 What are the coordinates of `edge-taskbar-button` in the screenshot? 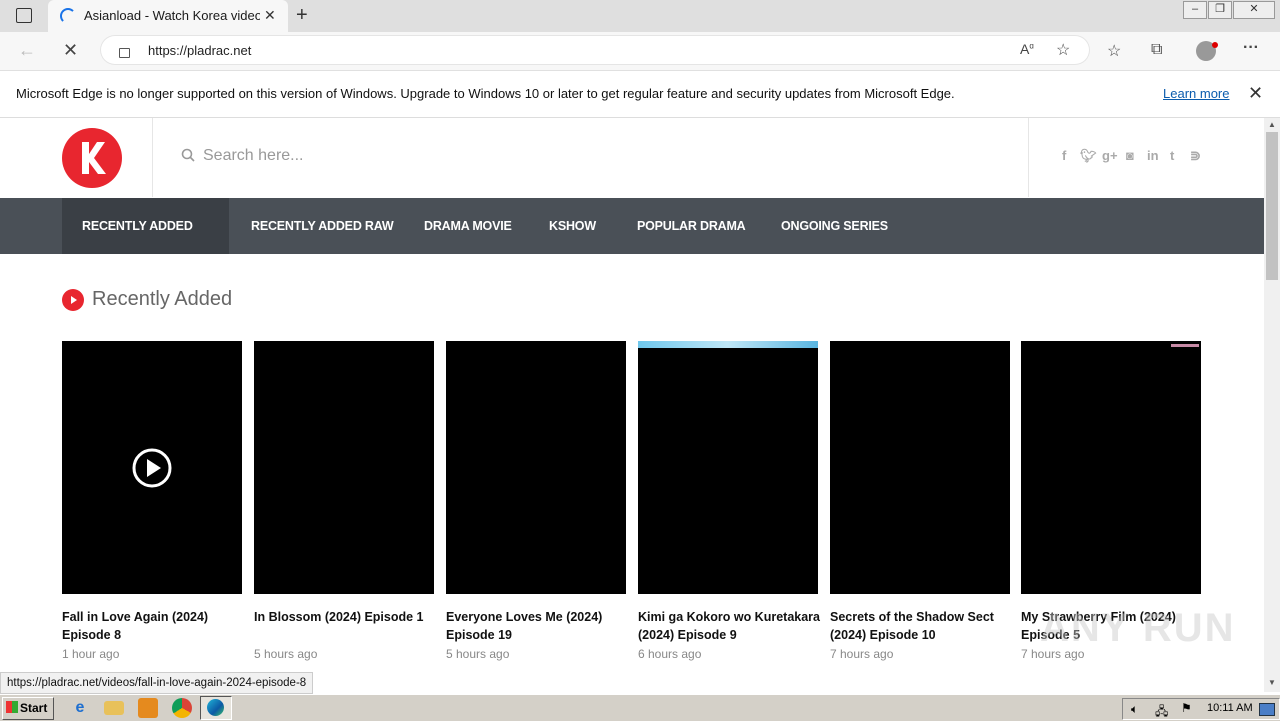 It's located at (216, 708).